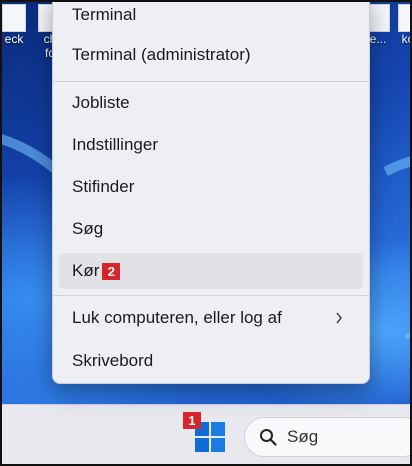  What do you see at coordinates (211, 187) in the screenshot?
I see `menu-item-file-explorer: Stifinder` at bounding box center [211, 187].